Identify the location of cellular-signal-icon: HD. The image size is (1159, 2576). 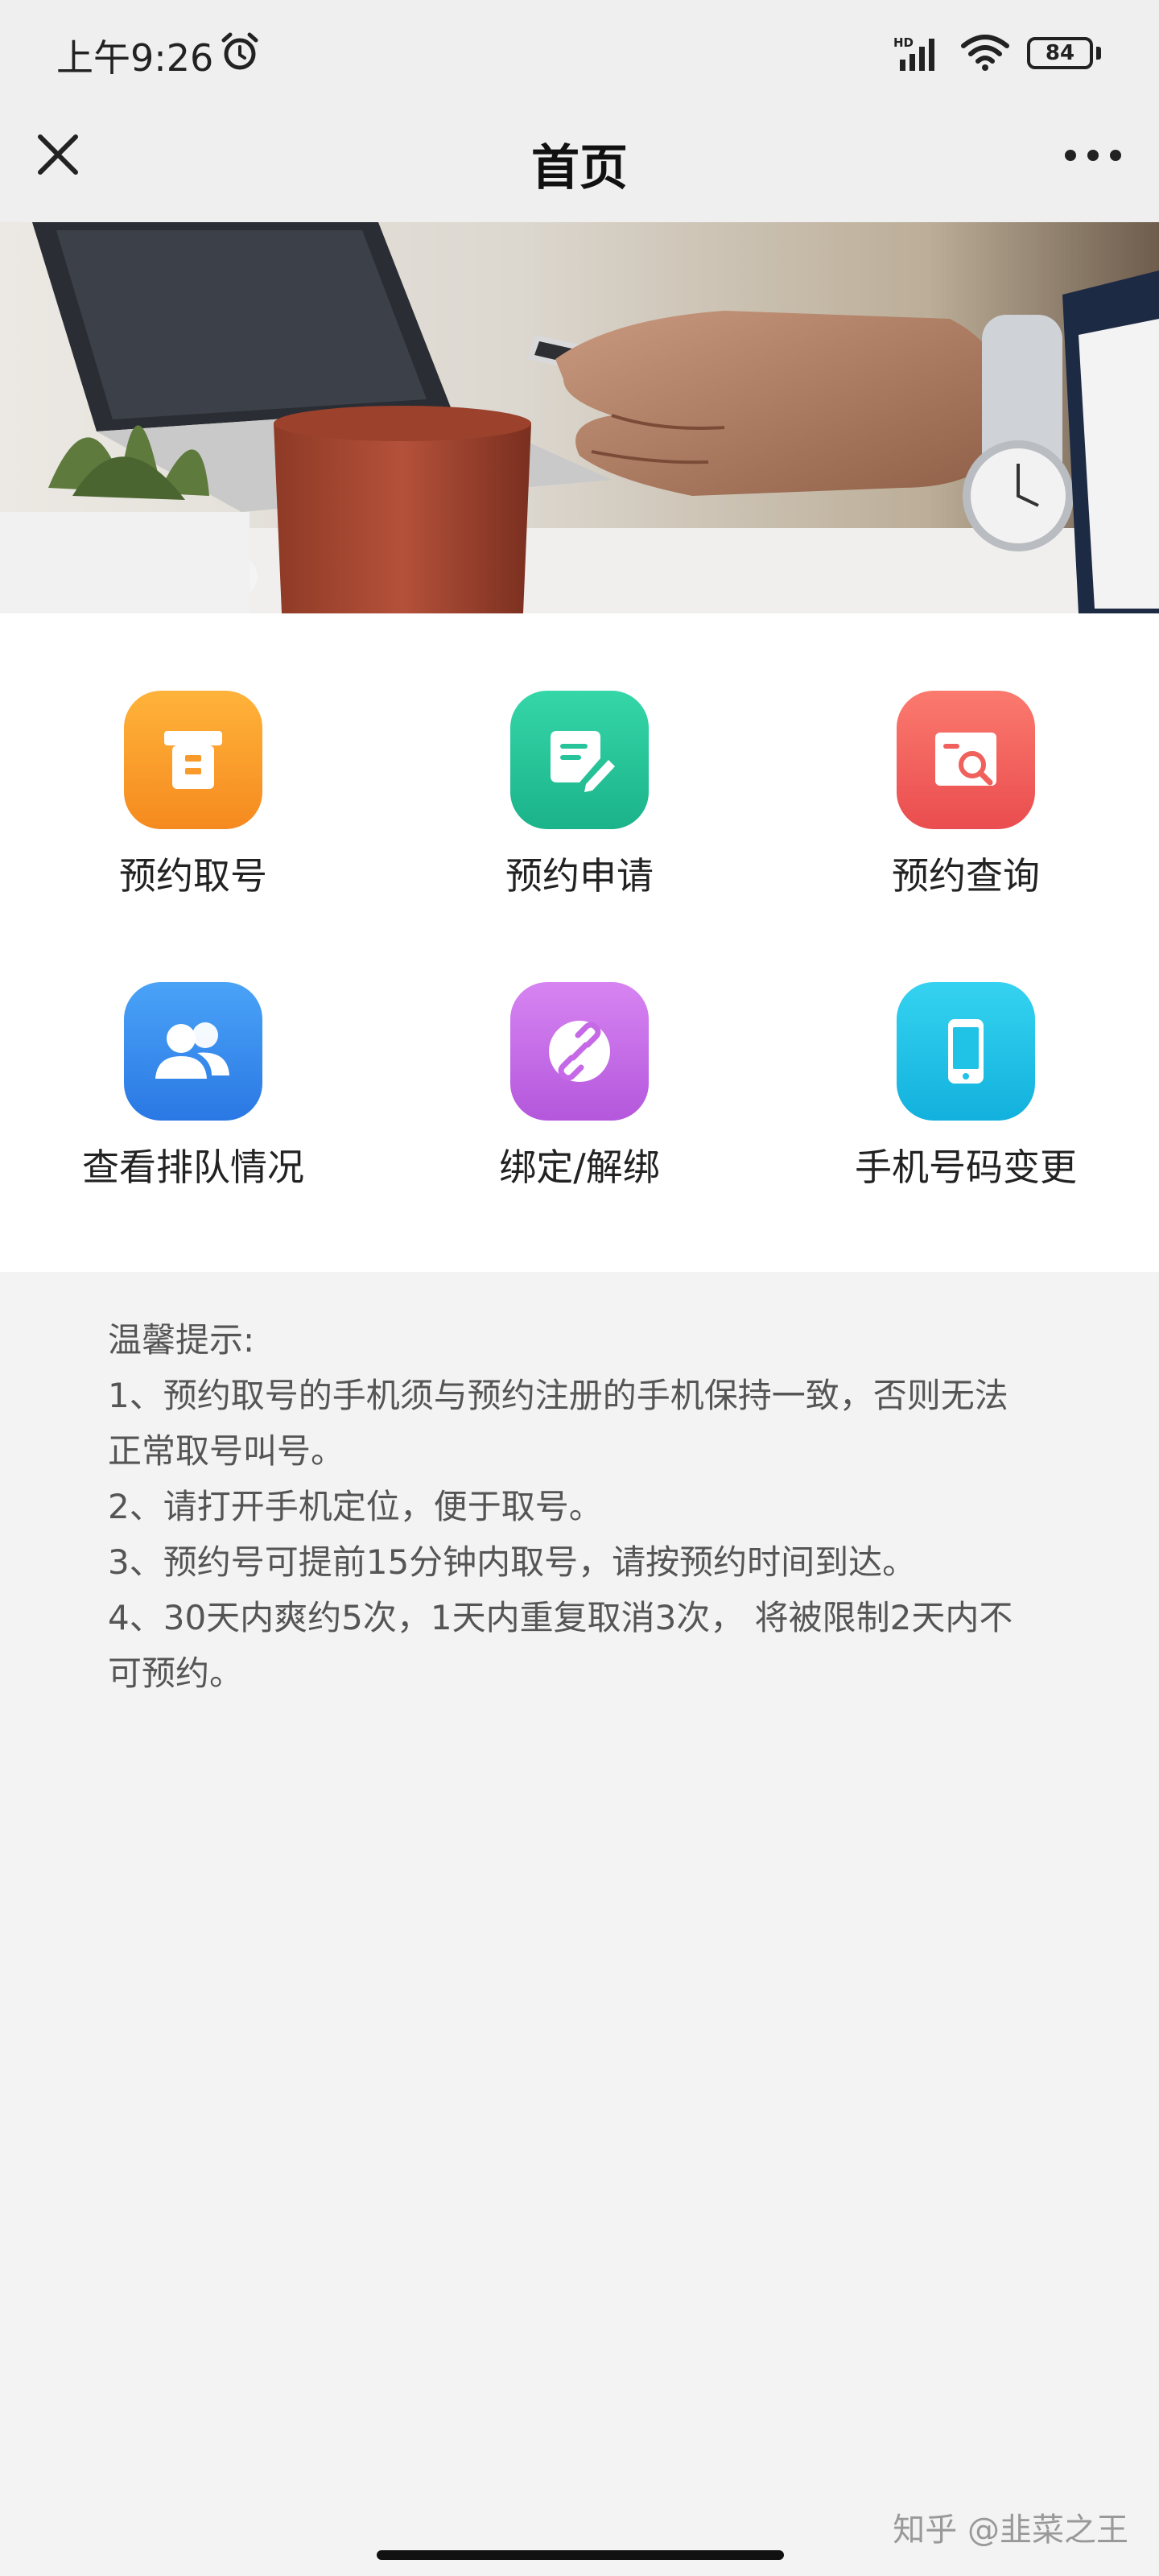
(913, 53).